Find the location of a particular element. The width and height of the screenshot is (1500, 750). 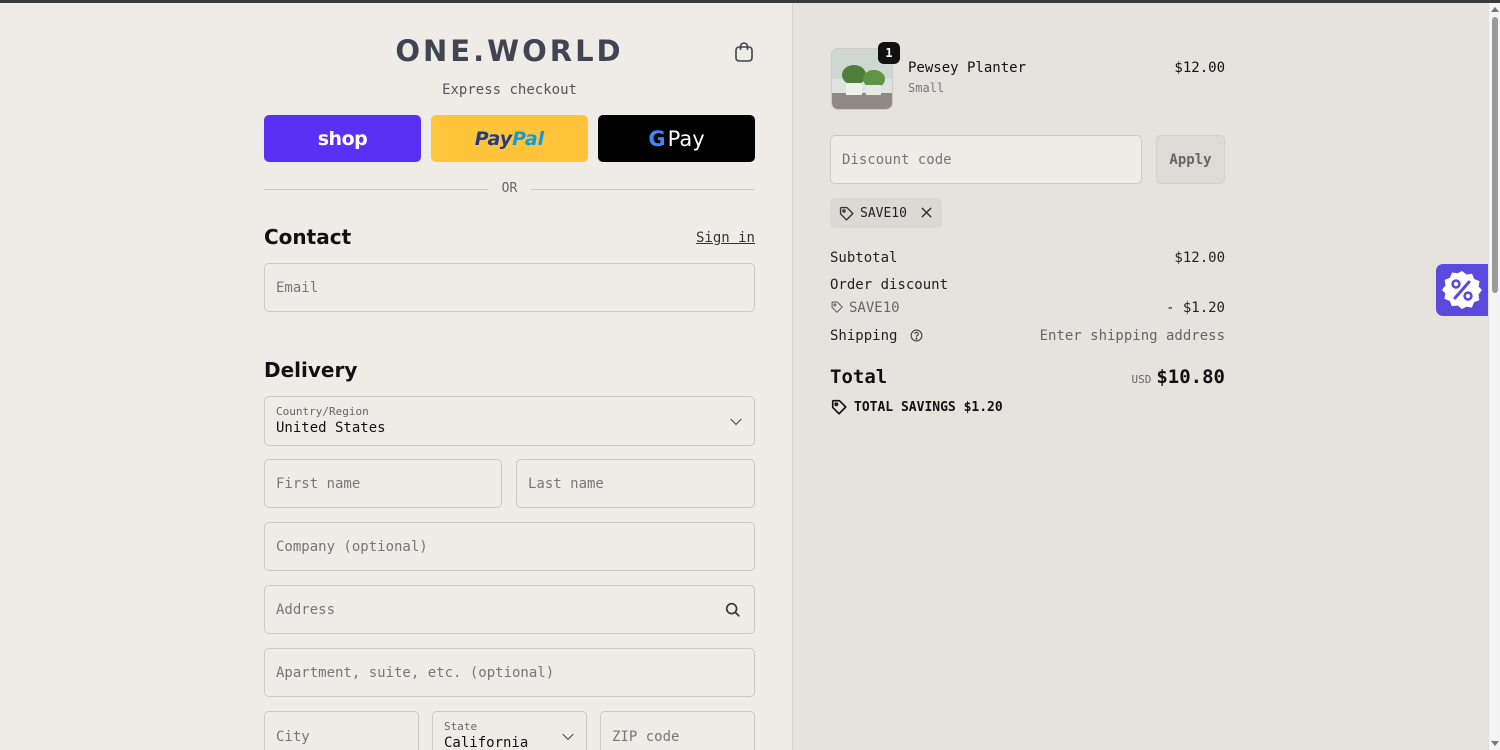

express-checkout-label: Express checkout is located at coordinates (509, 90).